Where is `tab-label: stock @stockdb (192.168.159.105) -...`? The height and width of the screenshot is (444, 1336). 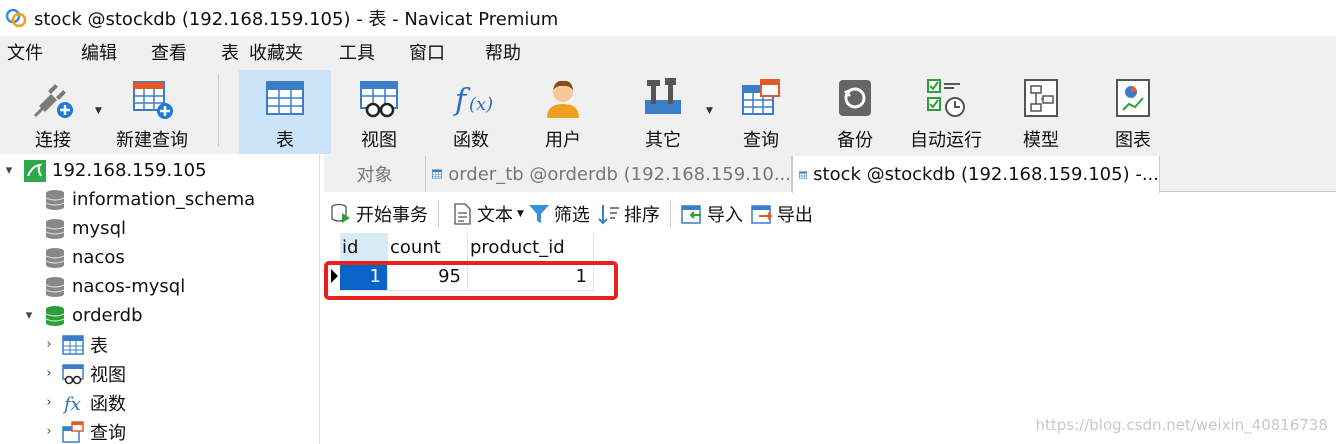 tab-label: stock @stockdb (192.168.159.105) -... is located at coordinates (986, 174).